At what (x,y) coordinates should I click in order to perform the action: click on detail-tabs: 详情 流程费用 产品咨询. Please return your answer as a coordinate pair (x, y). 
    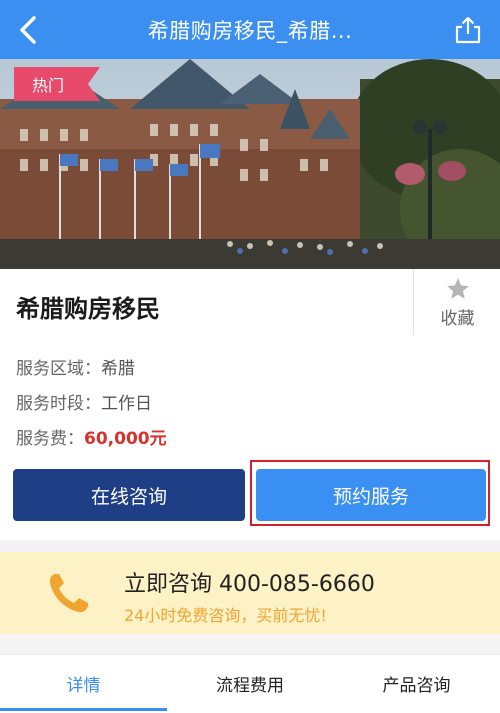
    Looking at the image, I should click on (250, 683).